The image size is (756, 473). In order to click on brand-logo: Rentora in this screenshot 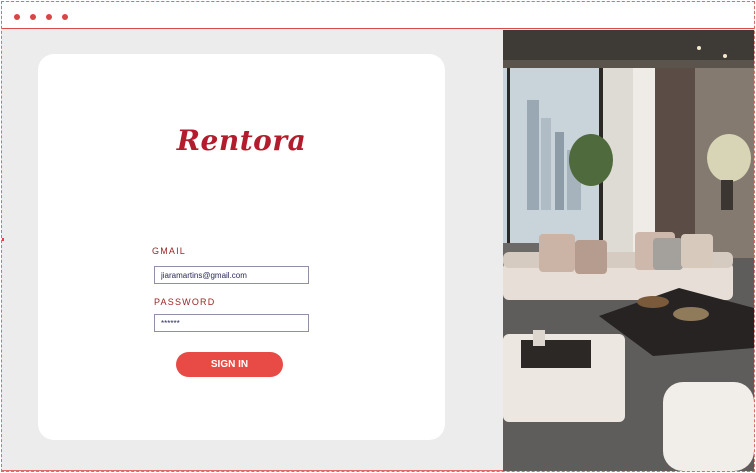, I will do `click(241, 140)`.